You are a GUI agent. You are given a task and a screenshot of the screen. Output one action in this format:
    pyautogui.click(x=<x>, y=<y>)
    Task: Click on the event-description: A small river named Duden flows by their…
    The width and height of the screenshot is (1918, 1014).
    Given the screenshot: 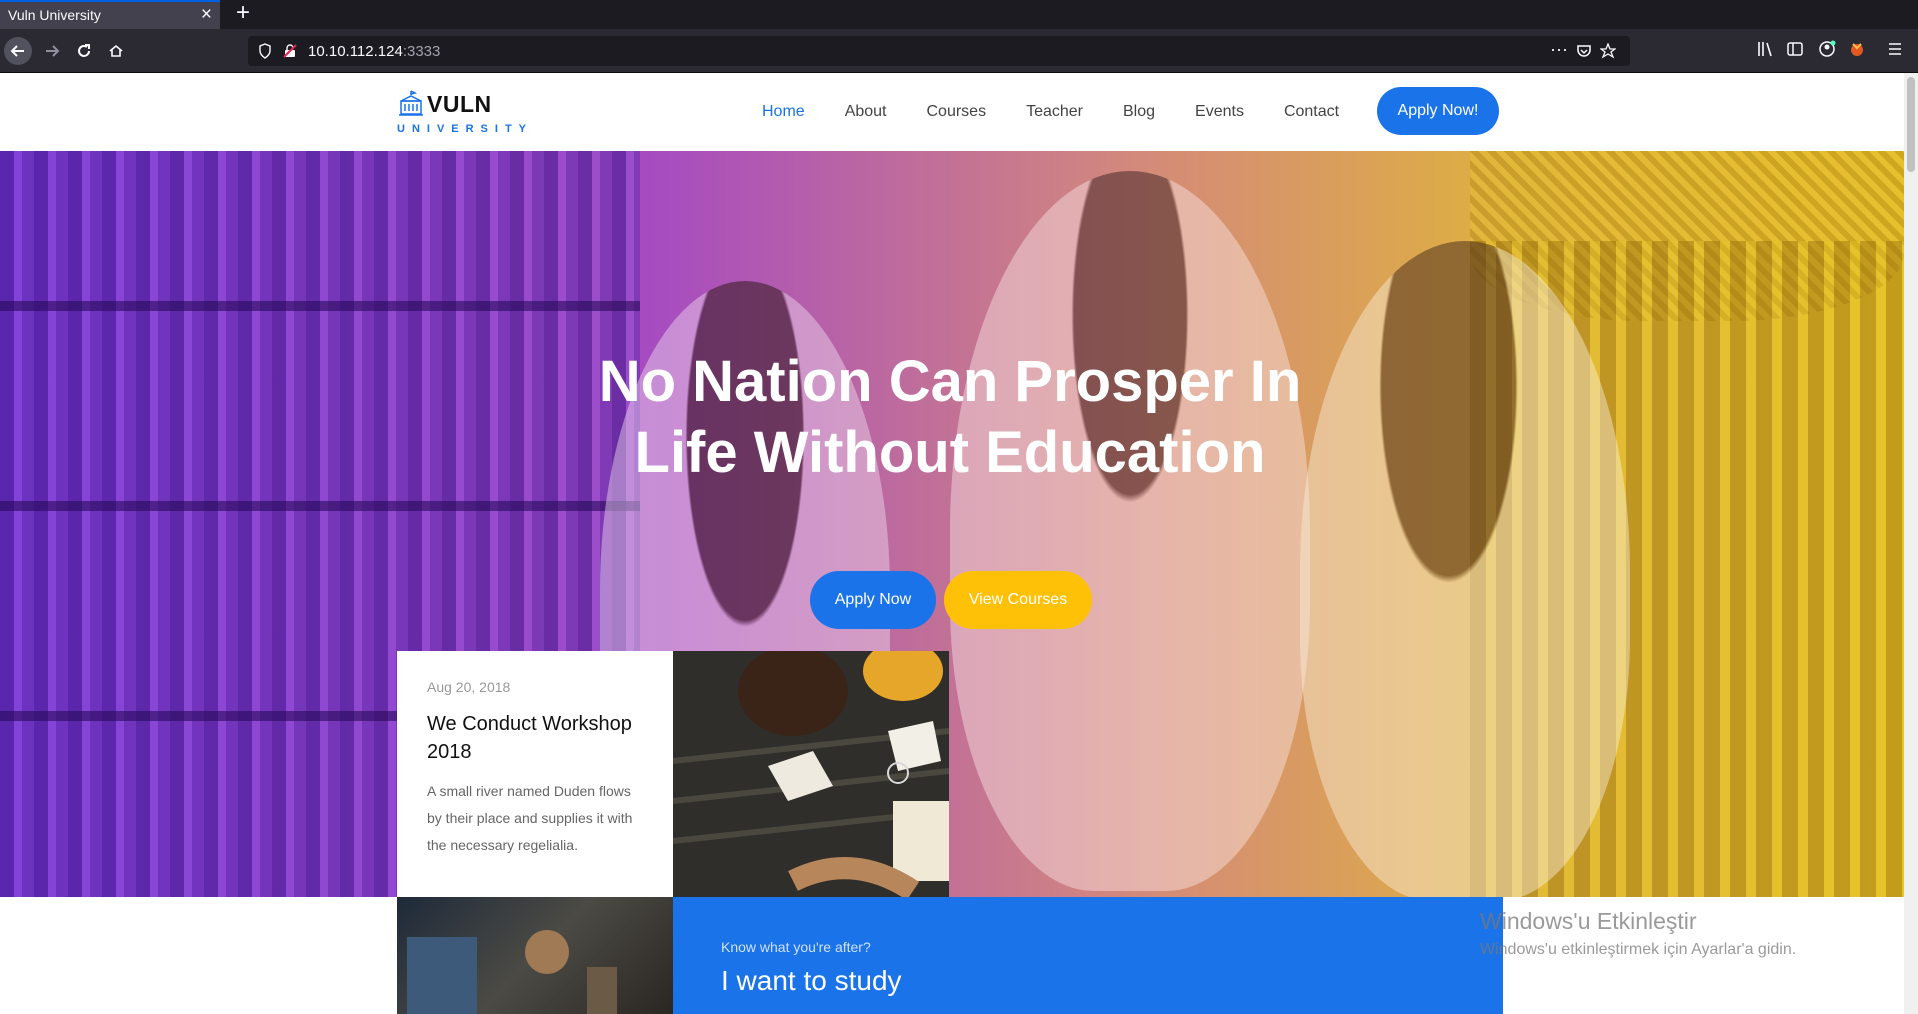 What is the action you would take?
    pyautogui.click(x=530, y=818)
    